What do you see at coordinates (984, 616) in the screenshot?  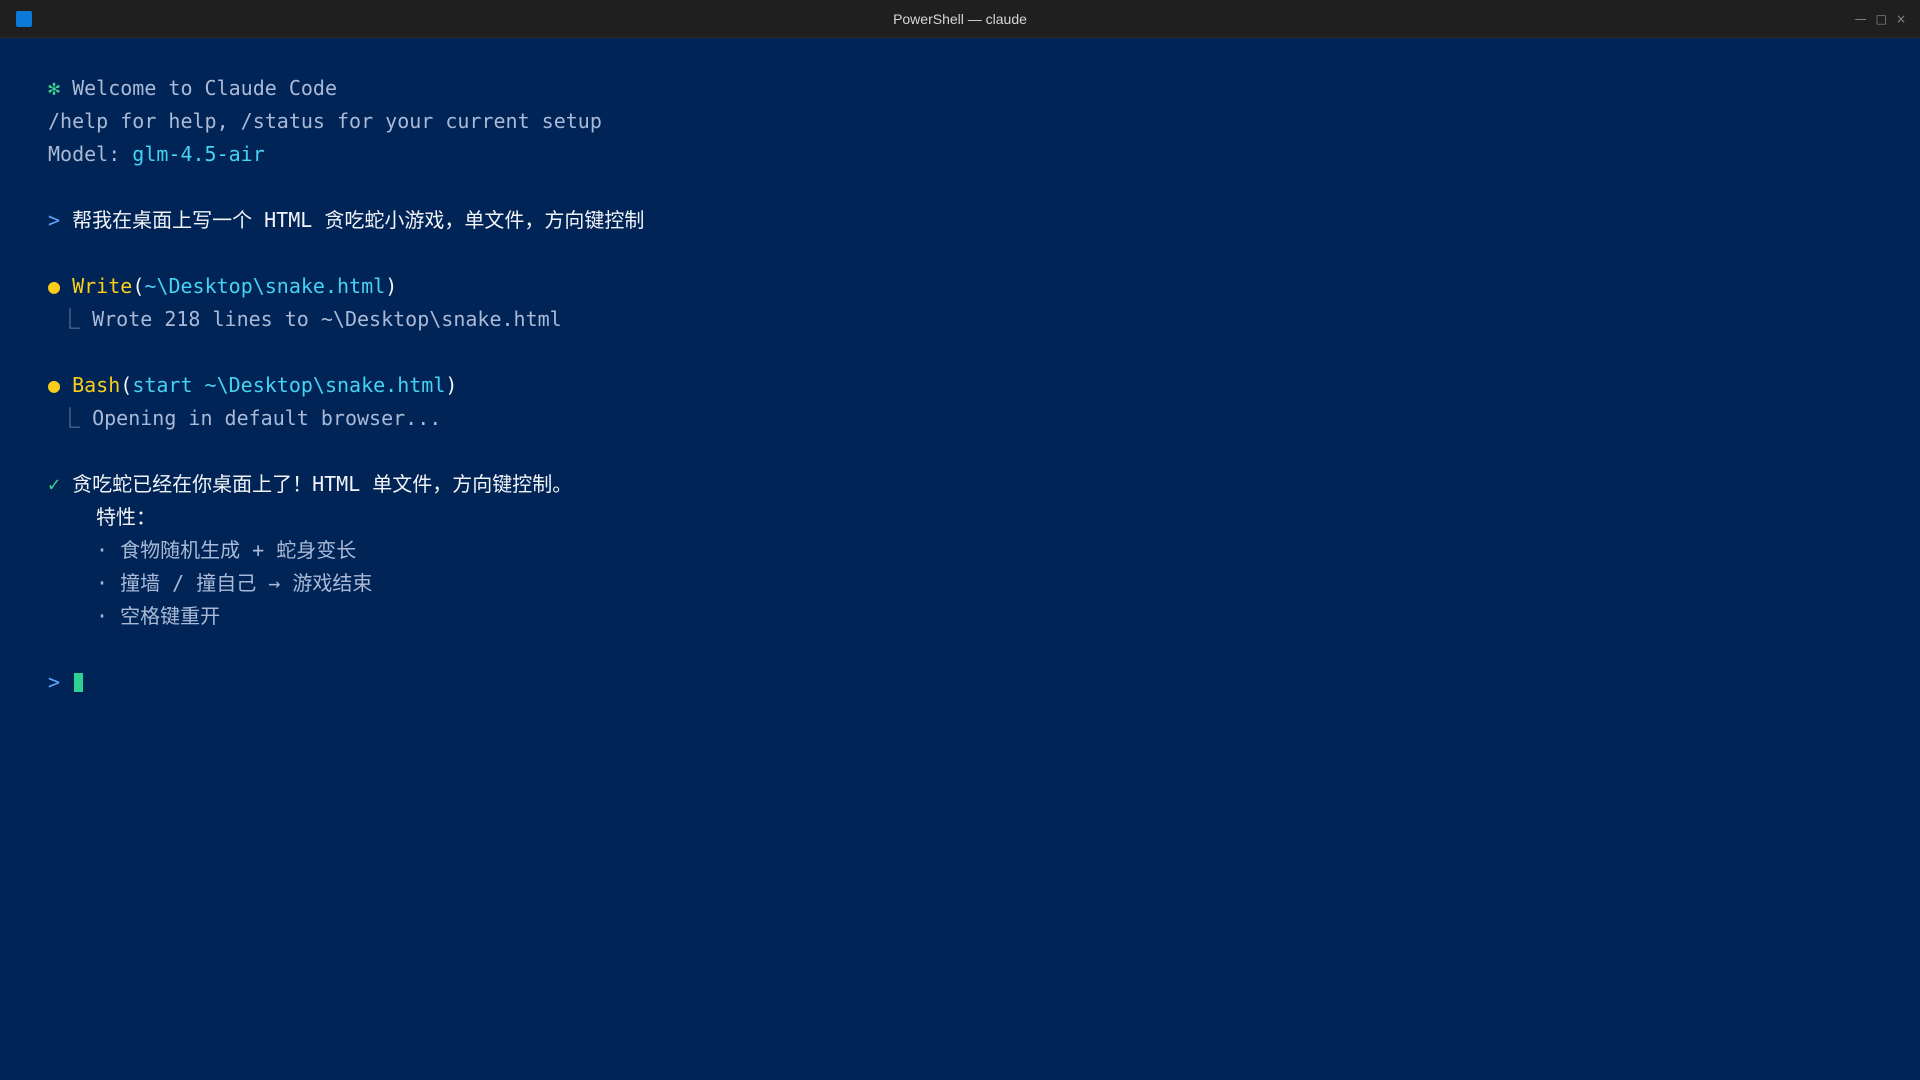 I see `feature-item: · 空格键重开` at bounding box center [984, 616].